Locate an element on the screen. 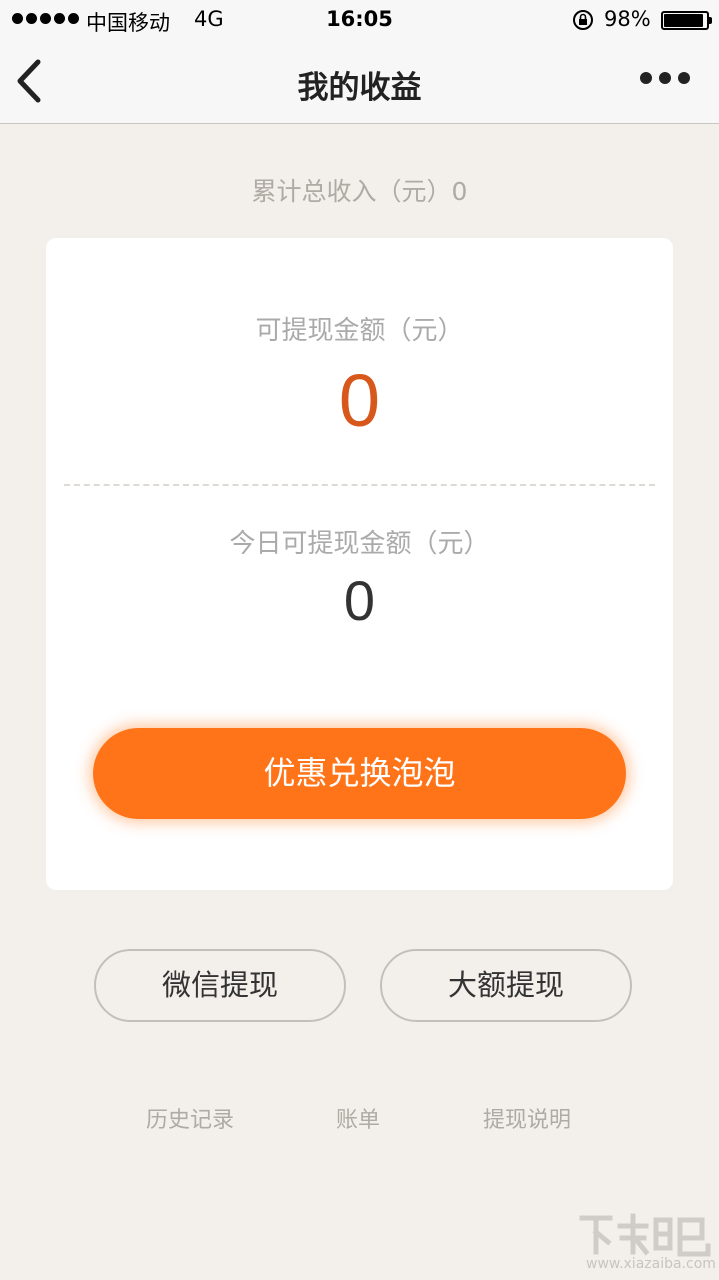  battery-percent: 98% is located at coordinates (627, 19).